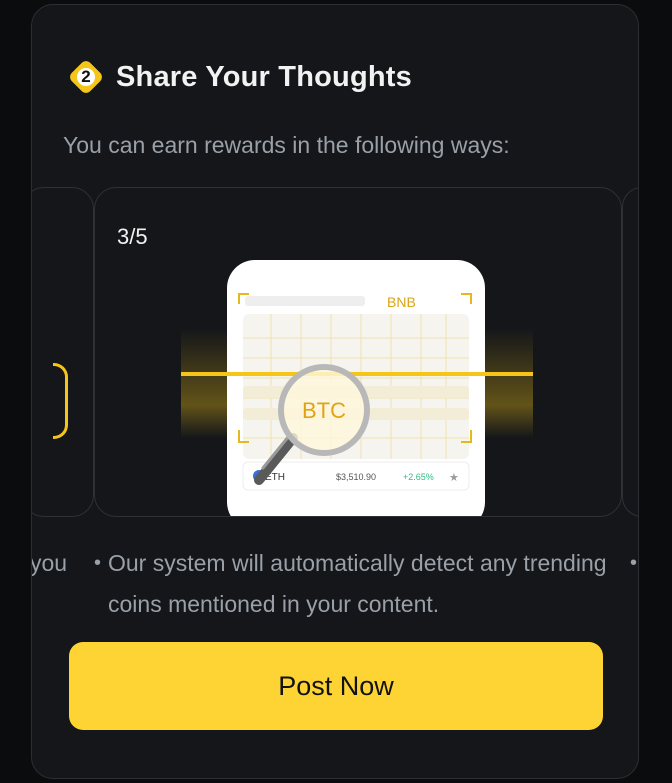  Describe the element at coordinates (264, 76) in the screenshot. I see `card-title: Share Your Thoughts` at that location.